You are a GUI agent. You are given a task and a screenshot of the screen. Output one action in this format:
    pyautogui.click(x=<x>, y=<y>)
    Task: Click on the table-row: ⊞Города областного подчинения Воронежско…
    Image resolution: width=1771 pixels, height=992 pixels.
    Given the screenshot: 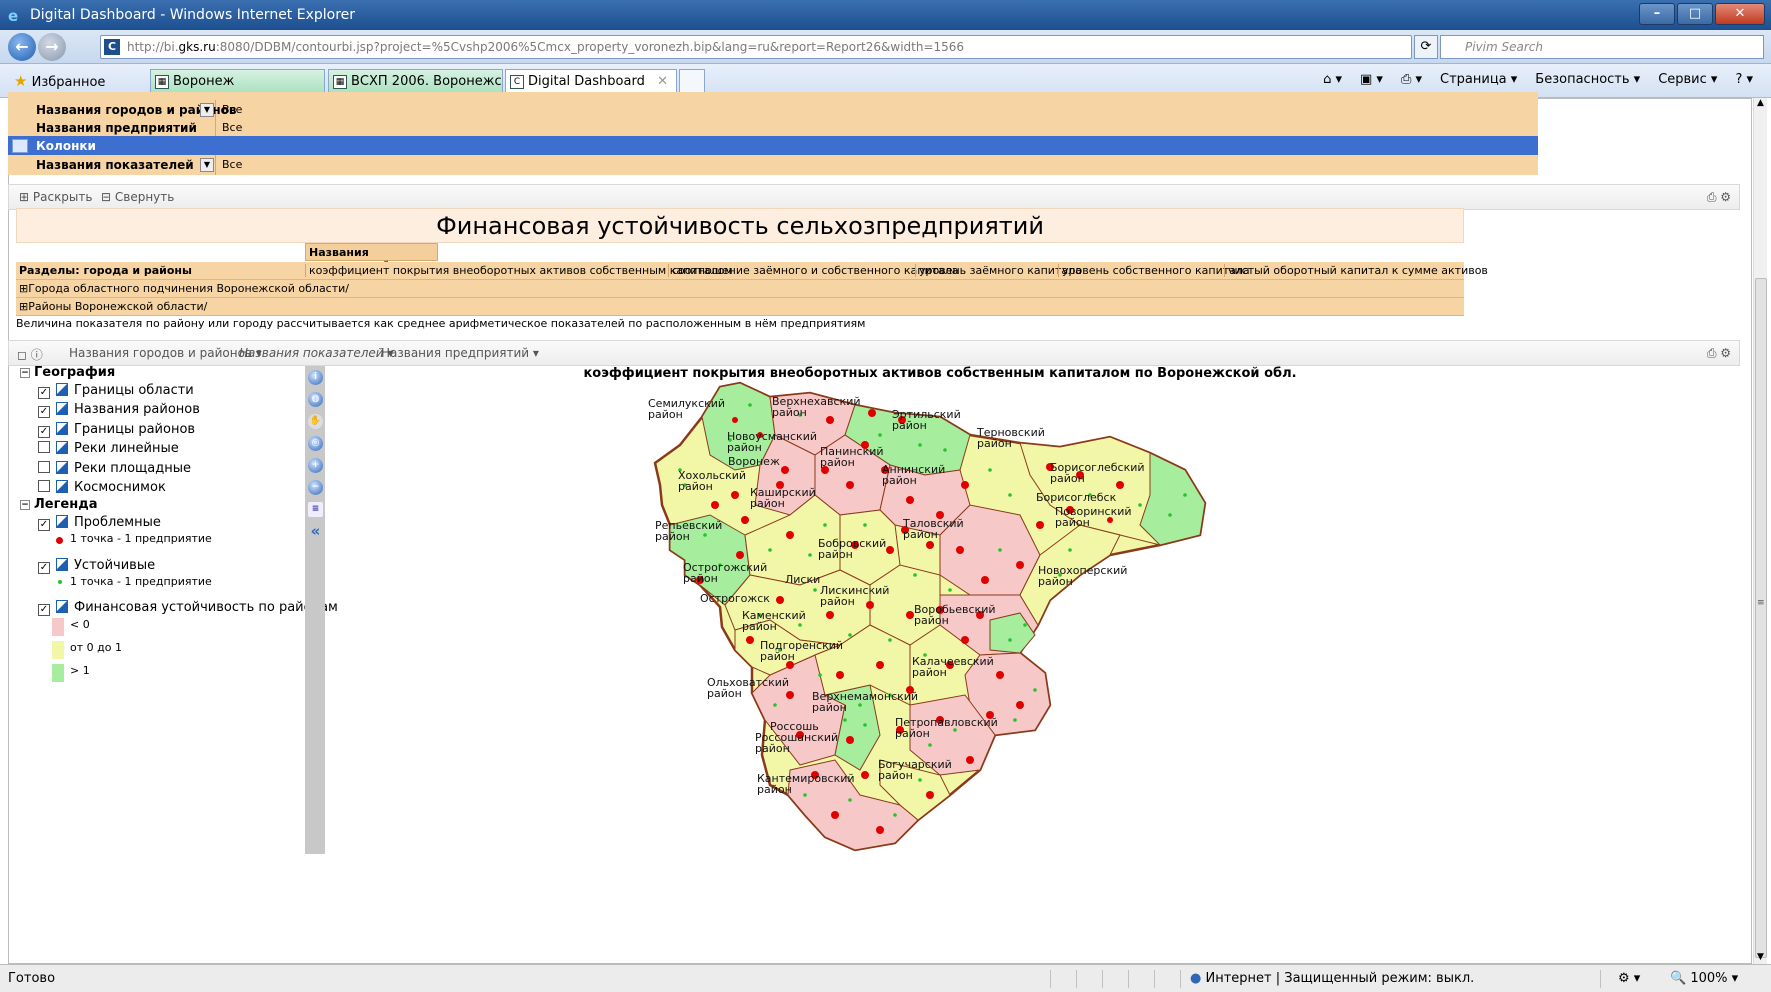 What is the action you would take?
    pyautogui.click(x=740, y=289)
    